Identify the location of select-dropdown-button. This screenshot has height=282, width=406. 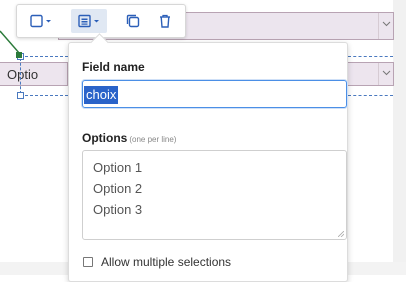
(385, 26).